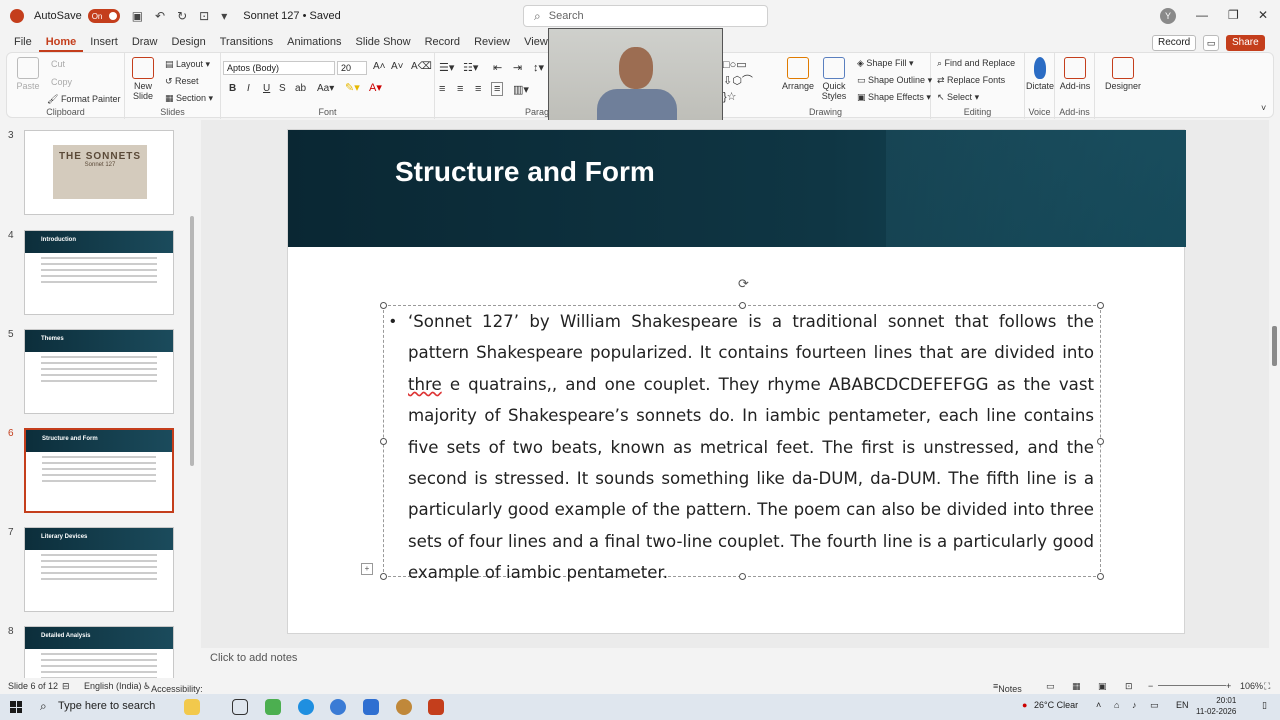 The height and width of the screenshot is (720, 1280). Describe the element at coordinates (61, 82) in the screenshot. I see `copy-button: Copy` at that location.